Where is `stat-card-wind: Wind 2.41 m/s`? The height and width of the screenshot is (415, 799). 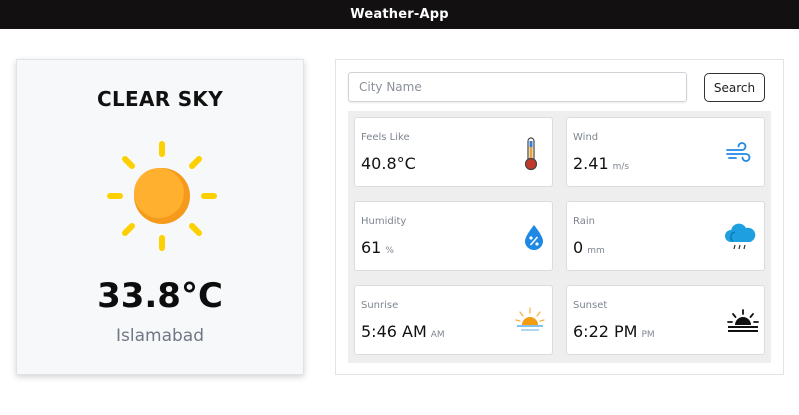 stat-card-wind: Wind 2.41 m/s is located at coordinates (665, 152).